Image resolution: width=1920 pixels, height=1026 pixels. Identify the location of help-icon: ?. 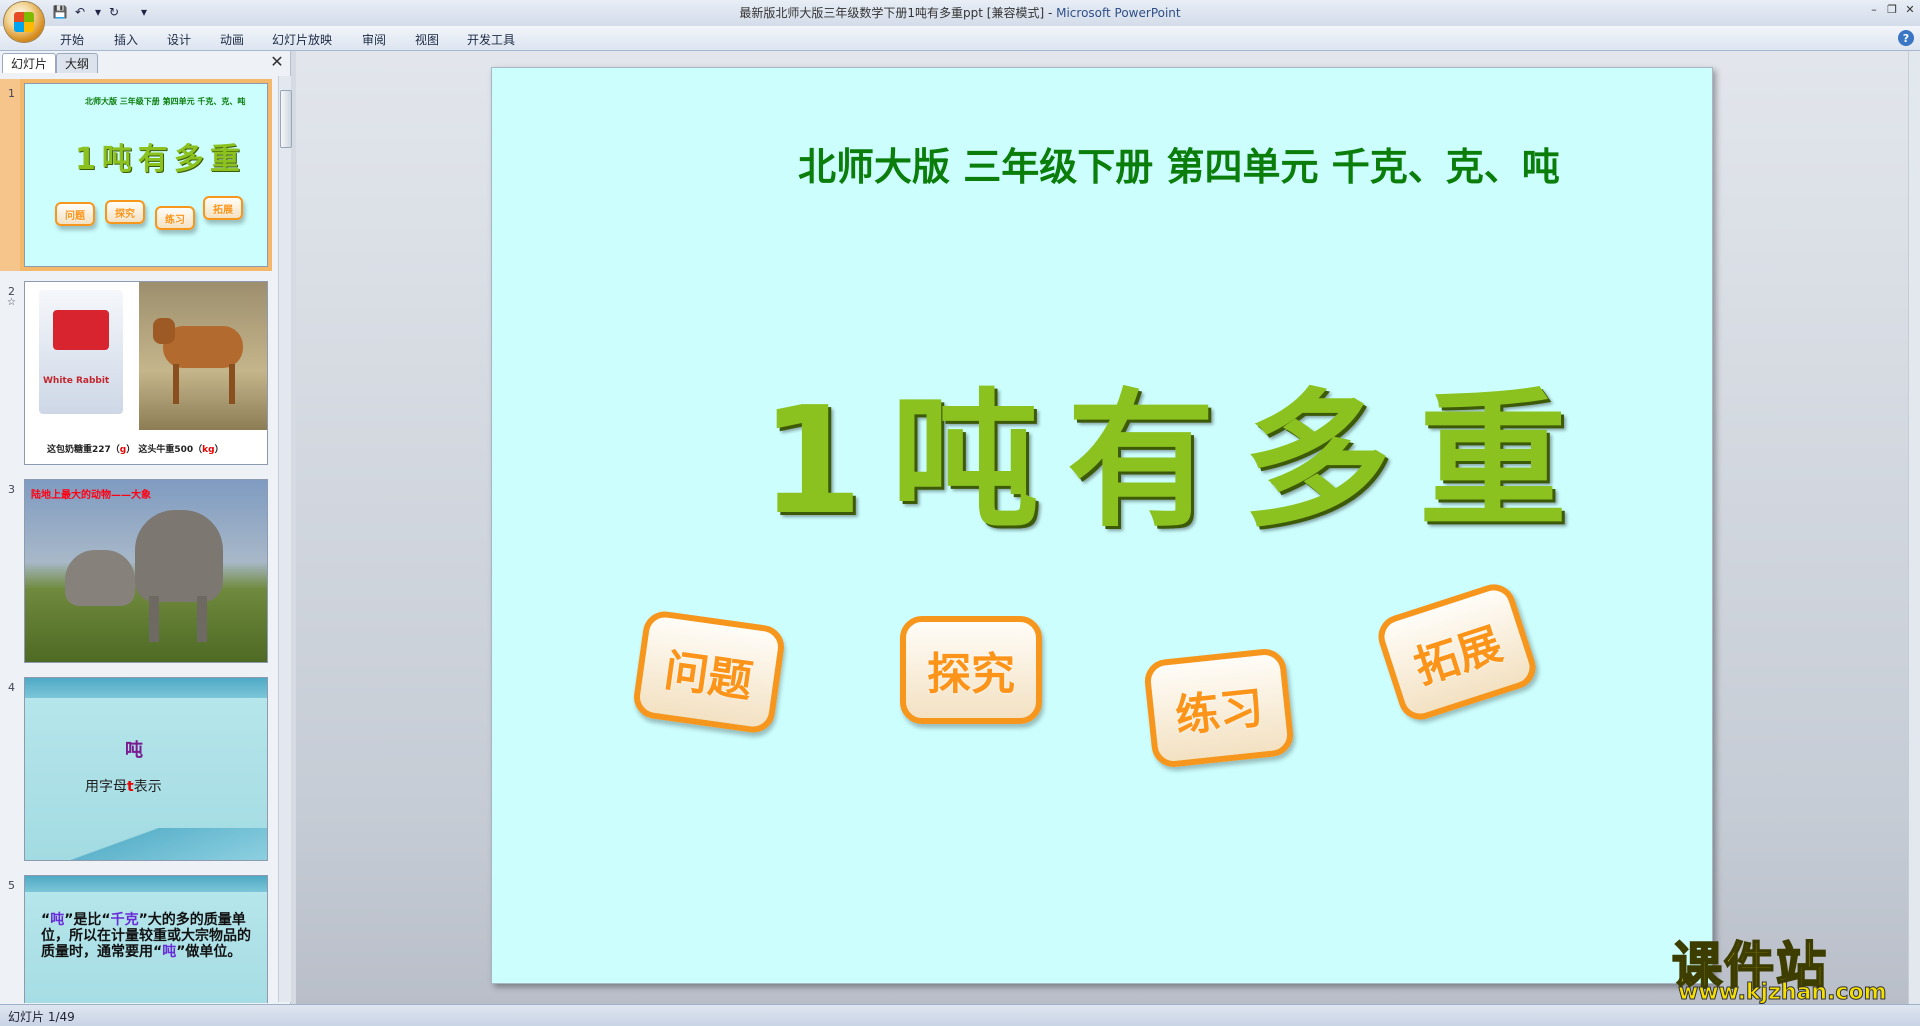
(1906, 38).